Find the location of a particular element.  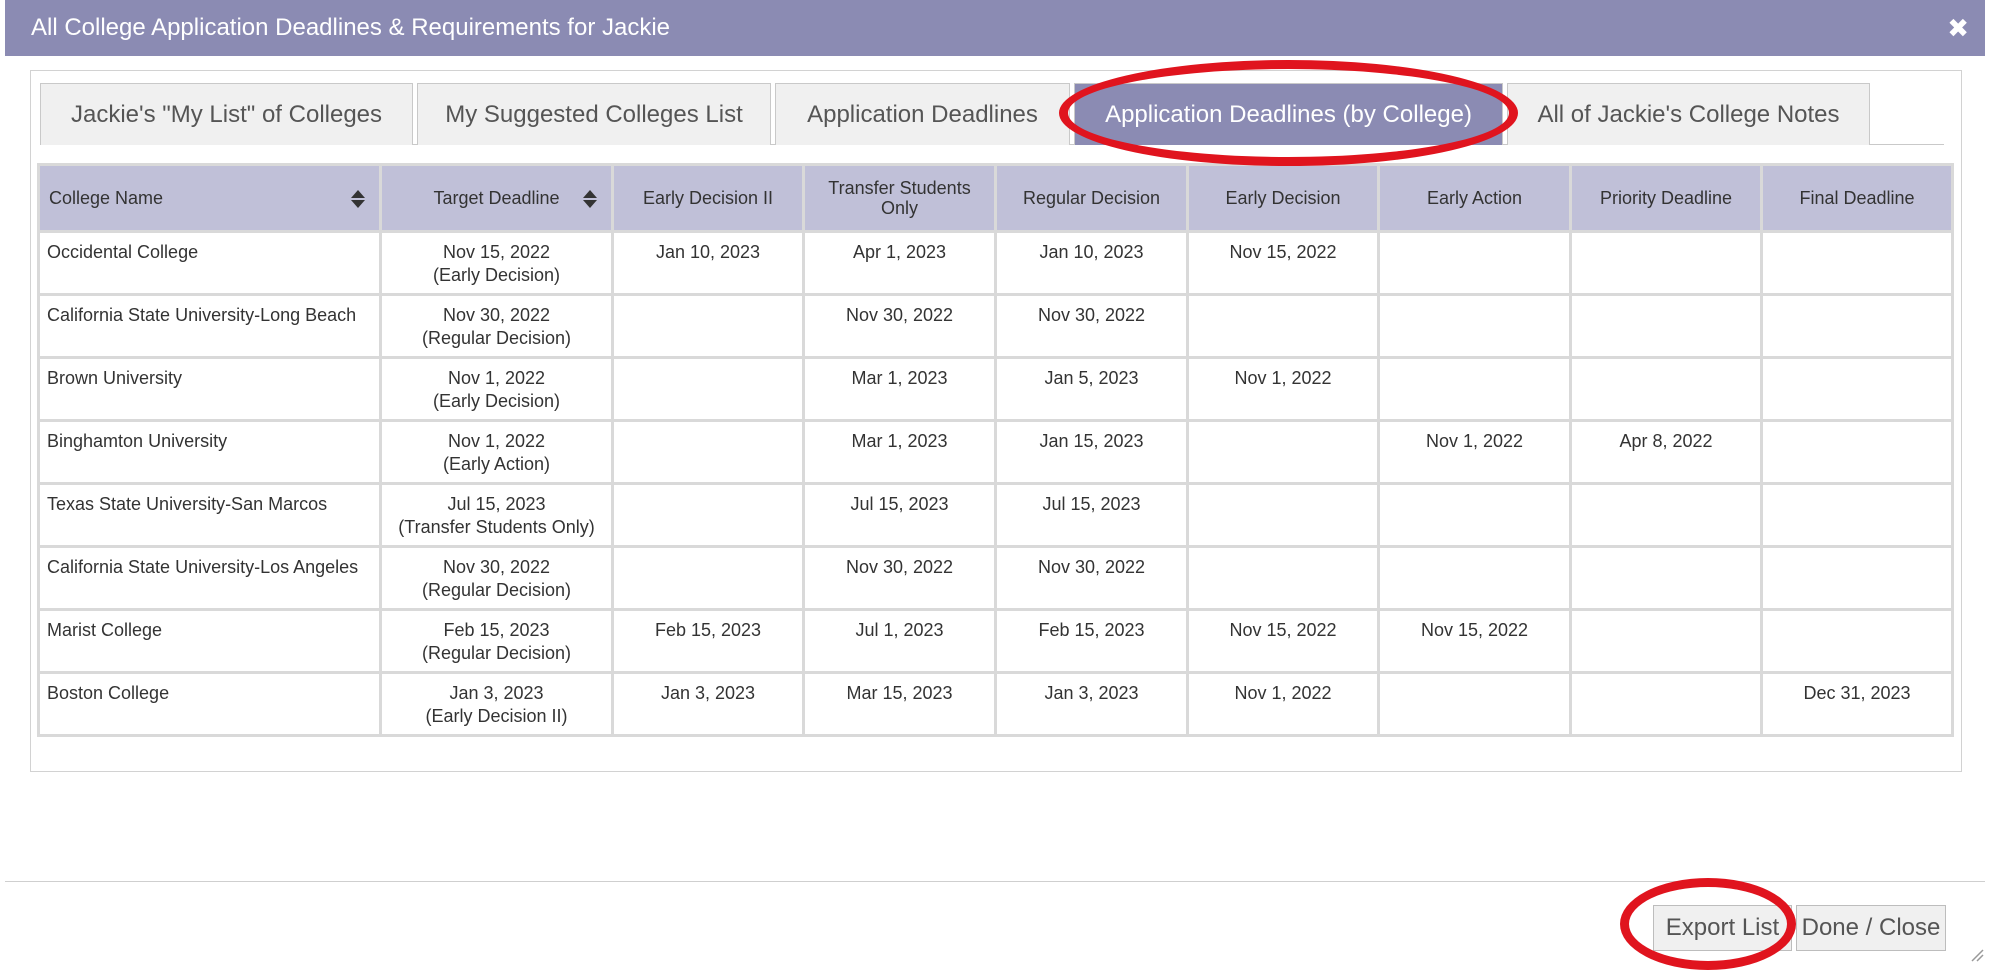

target-deadline-date: Jan 3, 2023 is located at coordinates (496, 693).